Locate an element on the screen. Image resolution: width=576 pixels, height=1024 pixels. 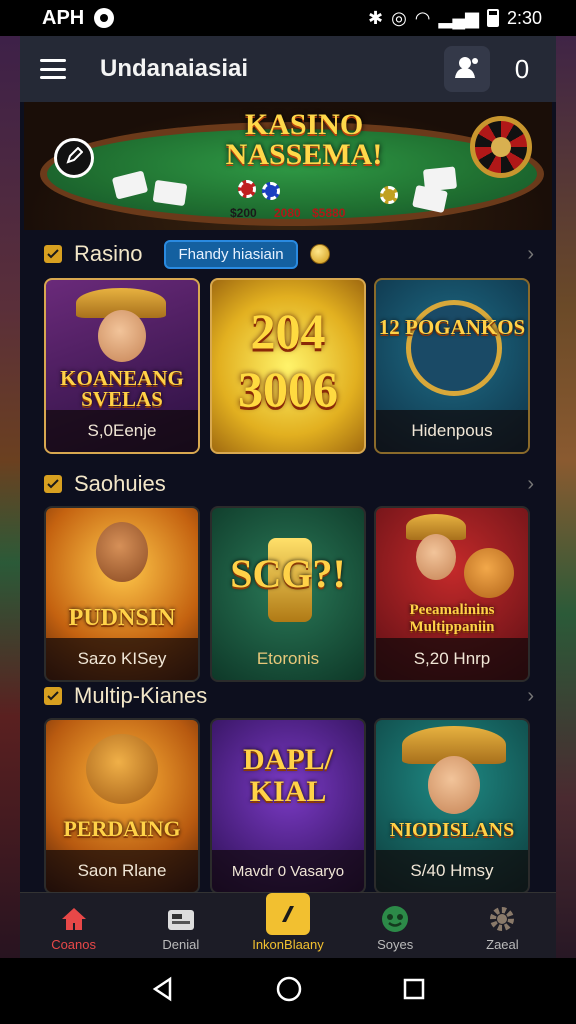
game-subtitle: S,0Eenje is located at coordinates (122, 431).